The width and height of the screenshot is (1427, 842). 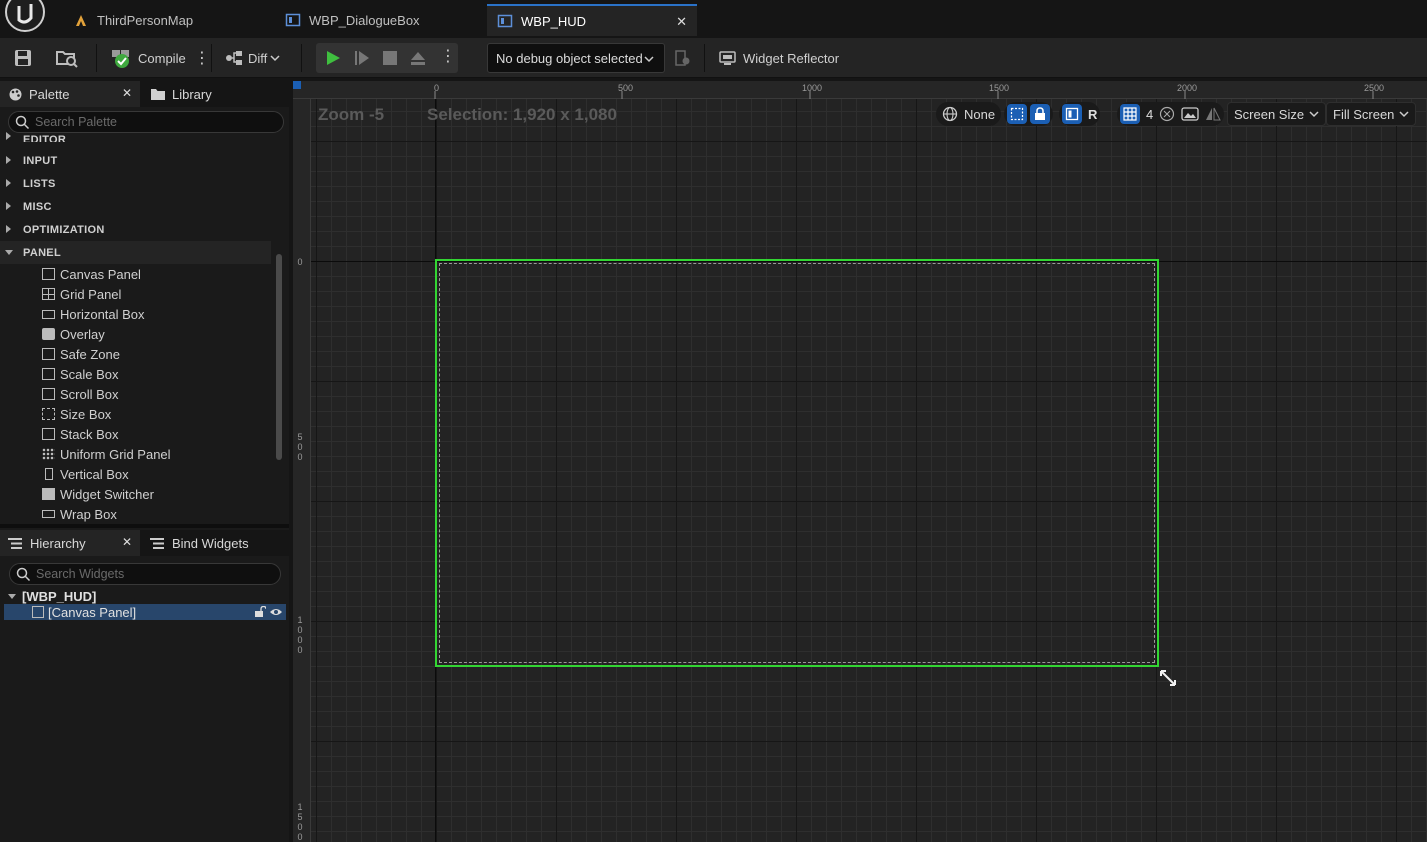 I want to click on unlock-icon, so click(x=260, y=612).